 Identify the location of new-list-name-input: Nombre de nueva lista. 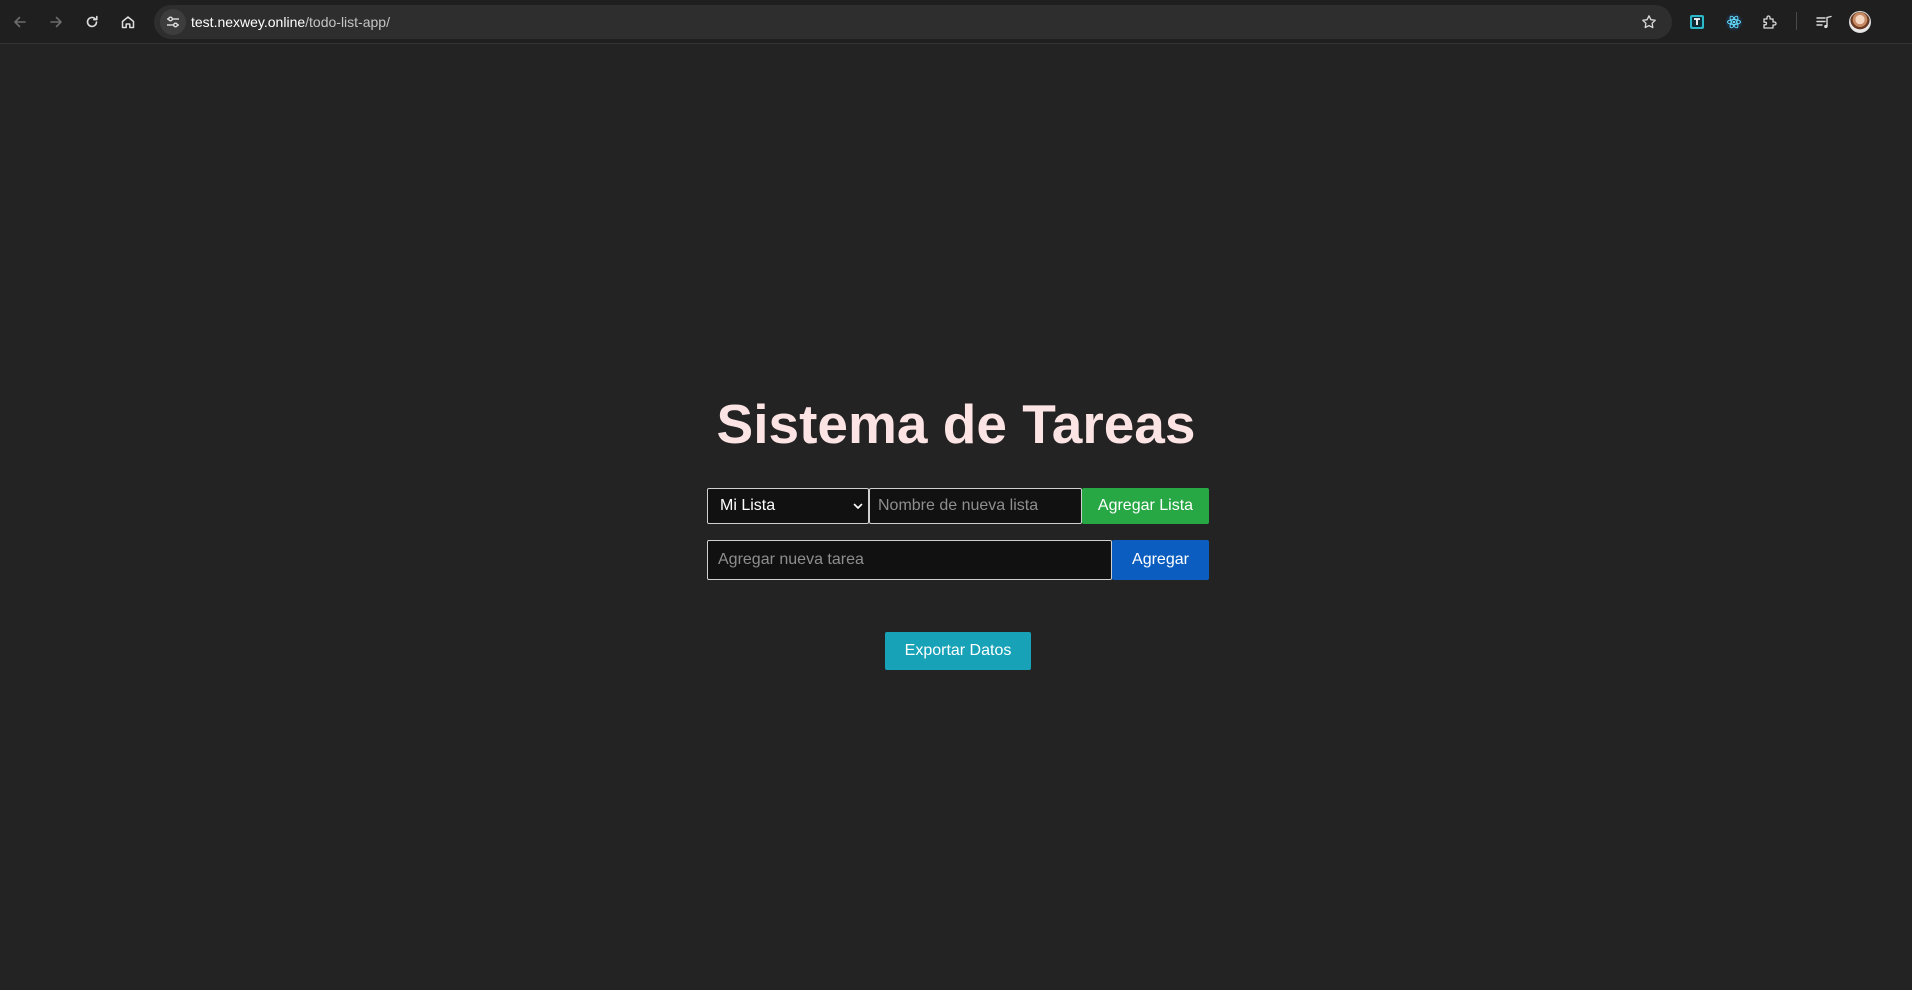
(975, 506).